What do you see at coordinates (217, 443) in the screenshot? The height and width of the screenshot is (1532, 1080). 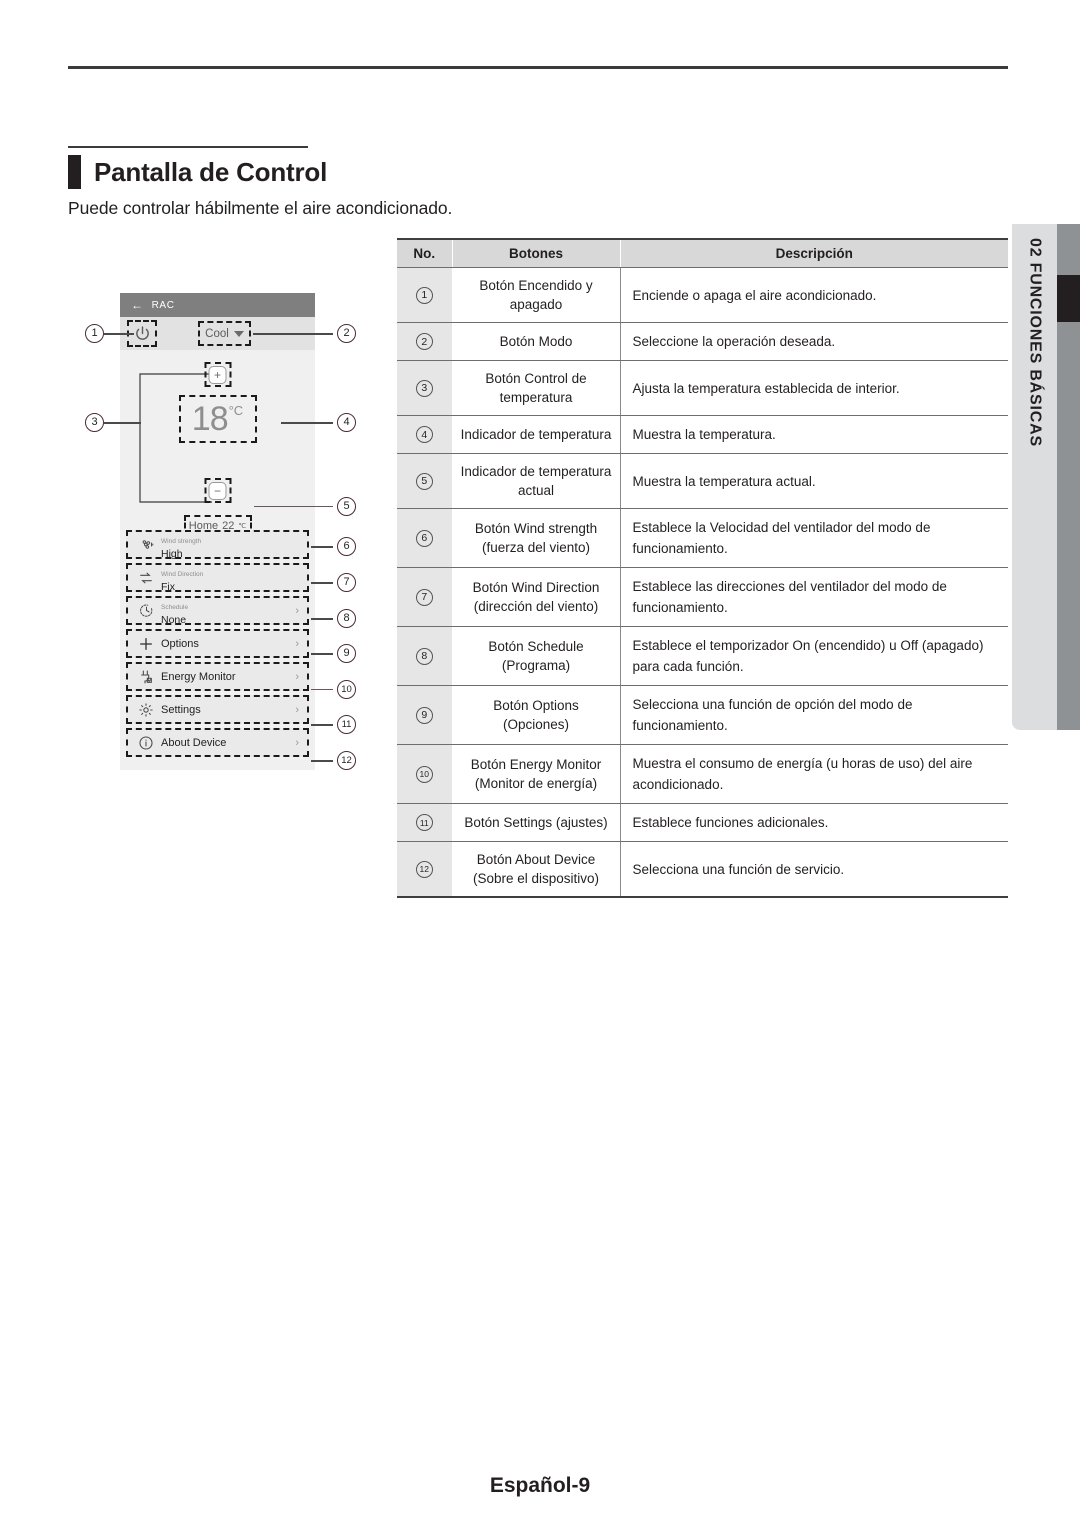 I see `mockup-temperature-area: + 18 °C − Home 22 ℃` at bounding box center [217, 443].